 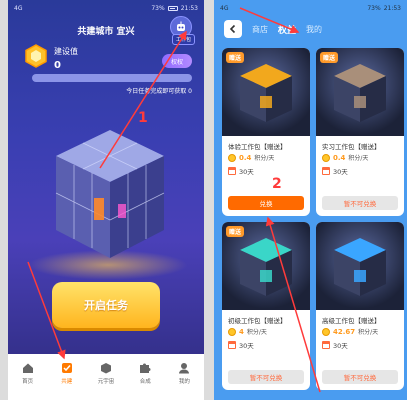 What do you see at coordinates (351, 321) in the screenshot?
I see `package-name: 高级工作包【赠送】` at bounding box center [351, 321].